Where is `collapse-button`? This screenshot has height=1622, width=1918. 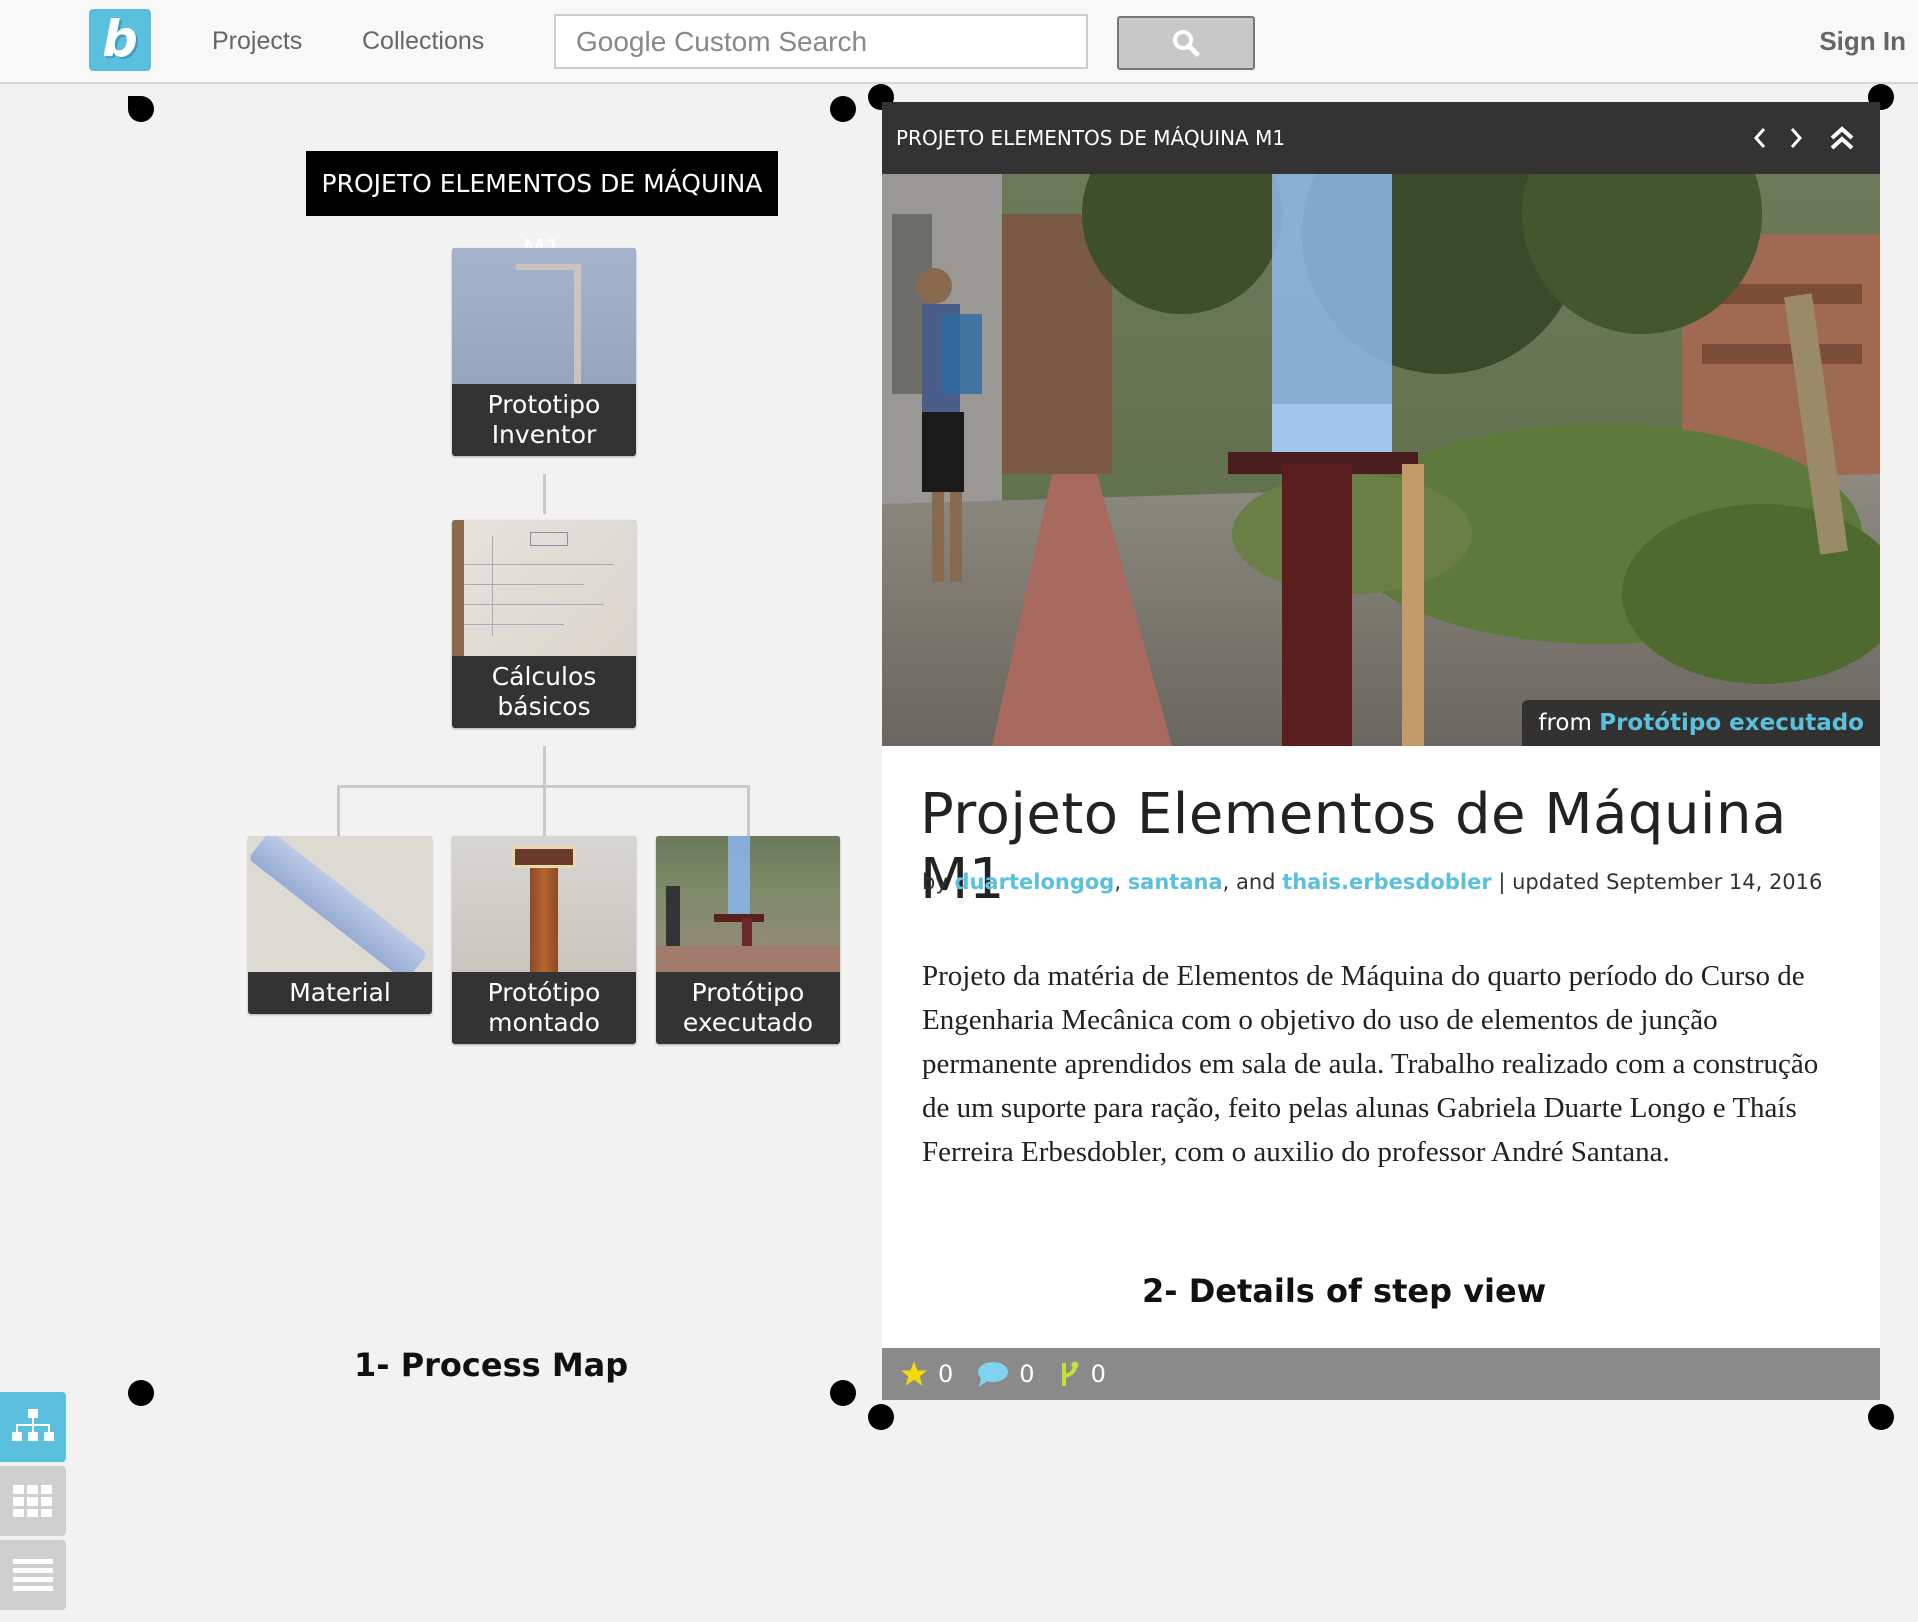 collapse-button is located at coordinates (1842, 138).